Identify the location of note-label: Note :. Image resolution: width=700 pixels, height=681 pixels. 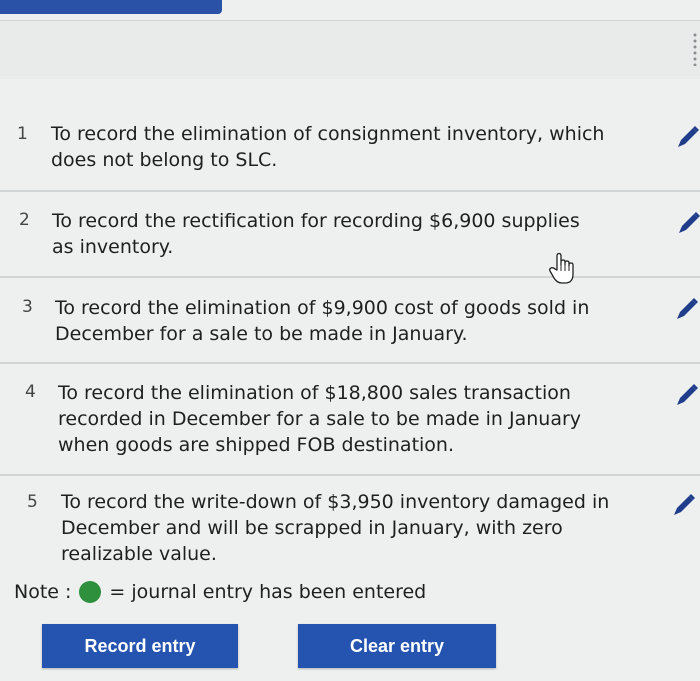
(43, 592).